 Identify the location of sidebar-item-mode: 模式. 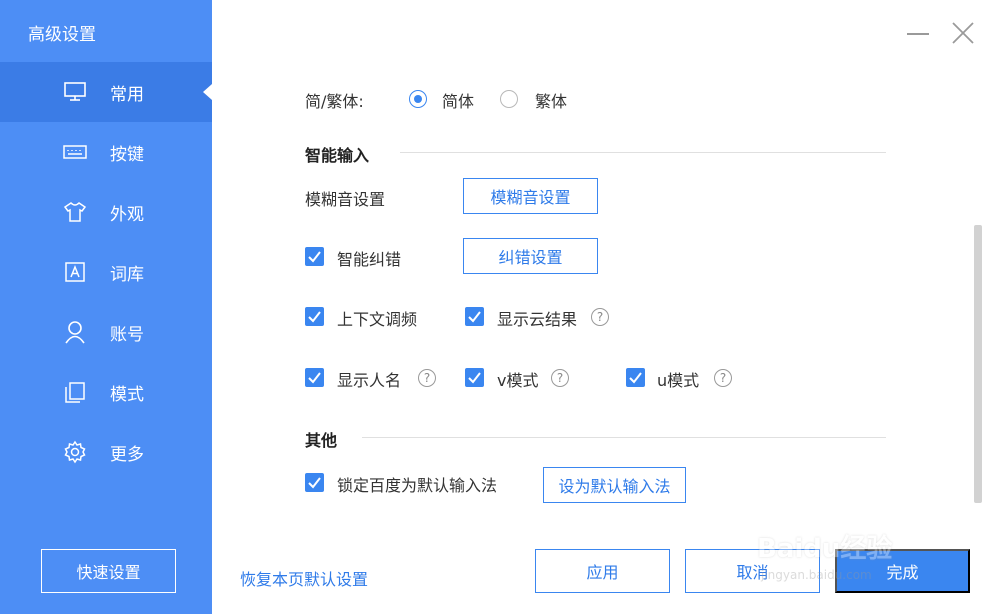
(106, 392).